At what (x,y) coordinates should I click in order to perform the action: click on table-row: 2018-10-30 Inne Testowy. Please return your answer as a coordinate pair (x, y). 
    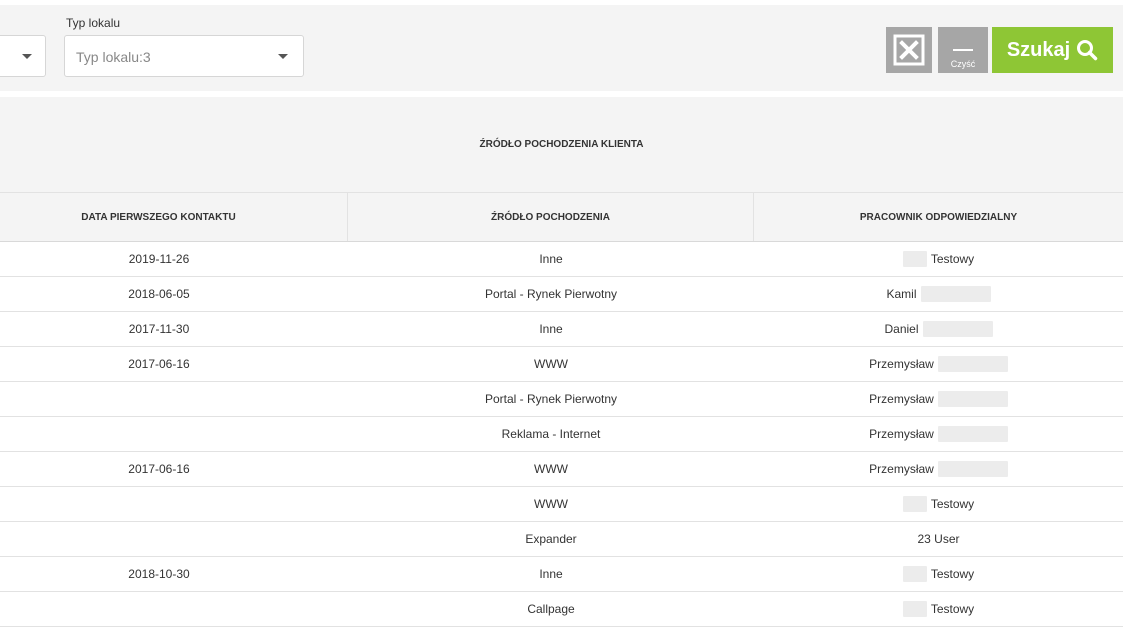
    Looking at the image, I should click on (561, 574).